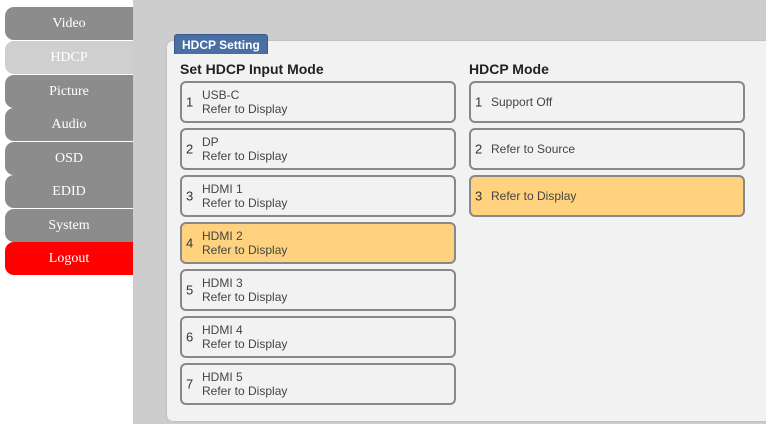  What do you see at coordinates (222, 189) in the screenshot?
I see `input-name: HDMI 1` at bounding box center [222, 189].